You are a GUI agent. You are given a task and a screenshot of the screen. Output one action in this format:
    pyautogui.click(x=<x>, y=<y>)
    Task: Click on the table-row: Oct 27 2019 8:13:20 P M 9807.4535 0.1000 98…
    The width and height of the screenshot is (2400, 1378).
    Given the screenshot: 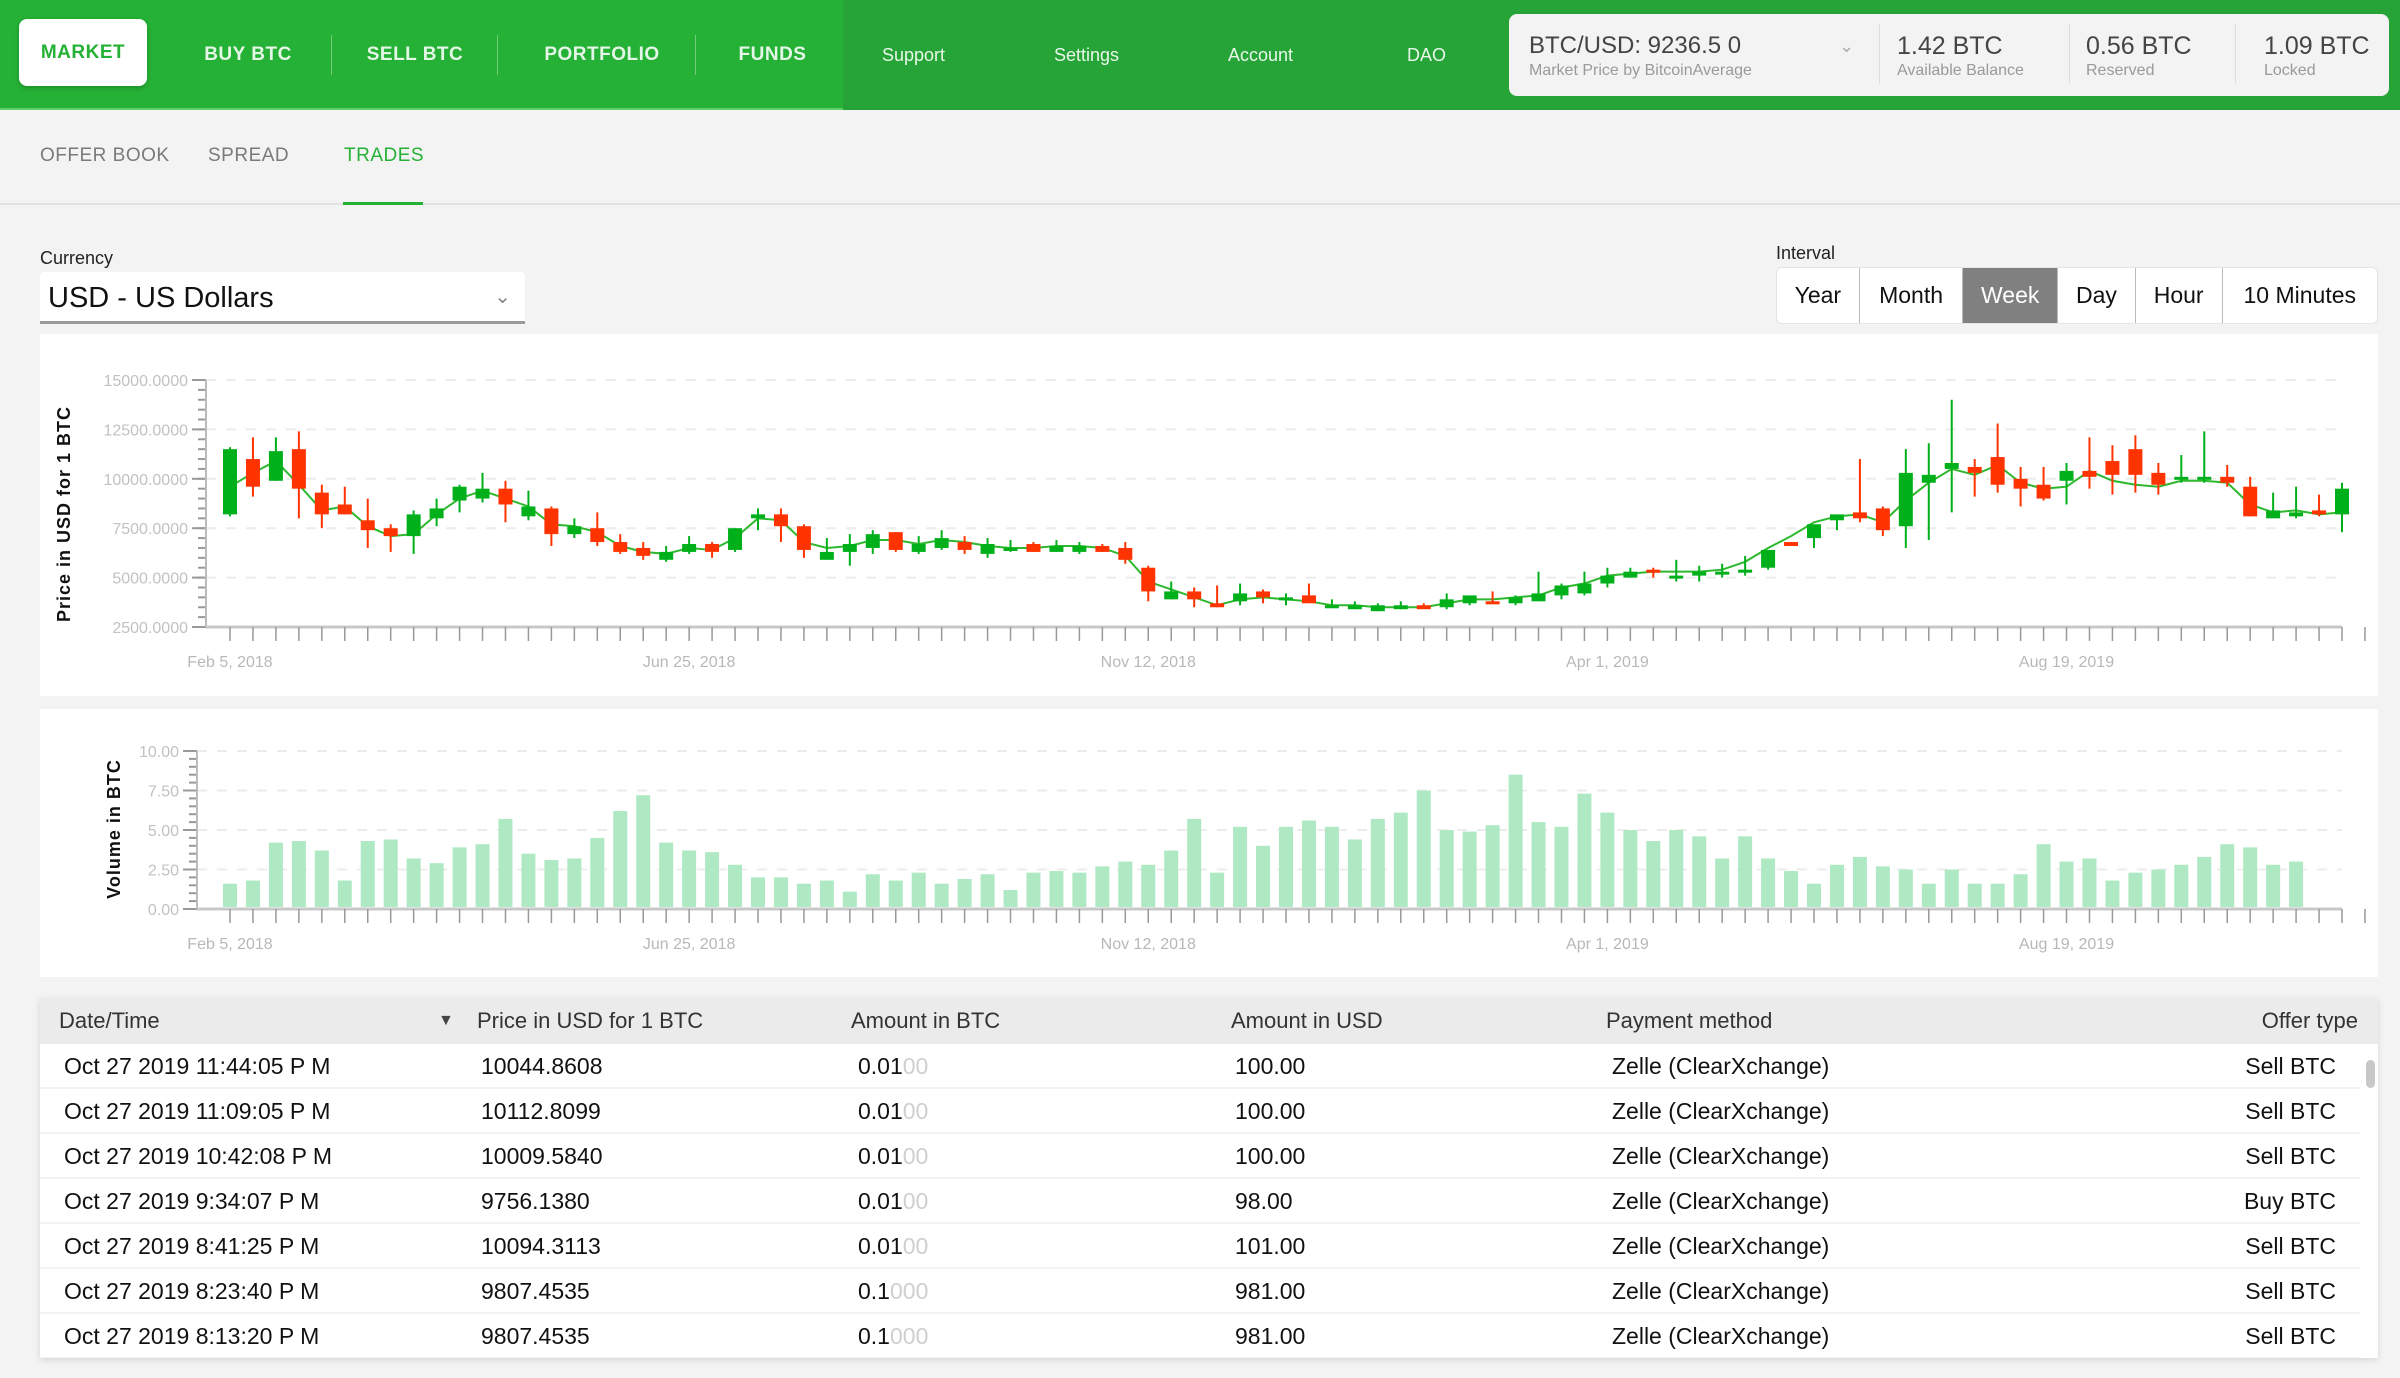 What is the action you would take?
    pyautogui.click(x=1200, y=1336)
    